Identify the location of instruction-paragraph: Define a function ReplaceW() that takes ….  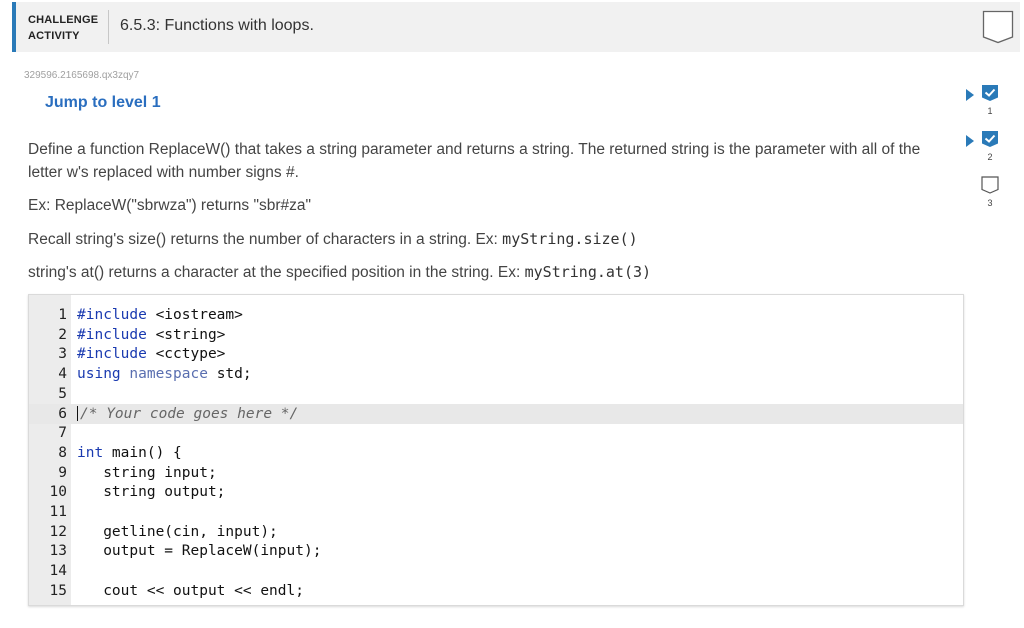
(474, 161).